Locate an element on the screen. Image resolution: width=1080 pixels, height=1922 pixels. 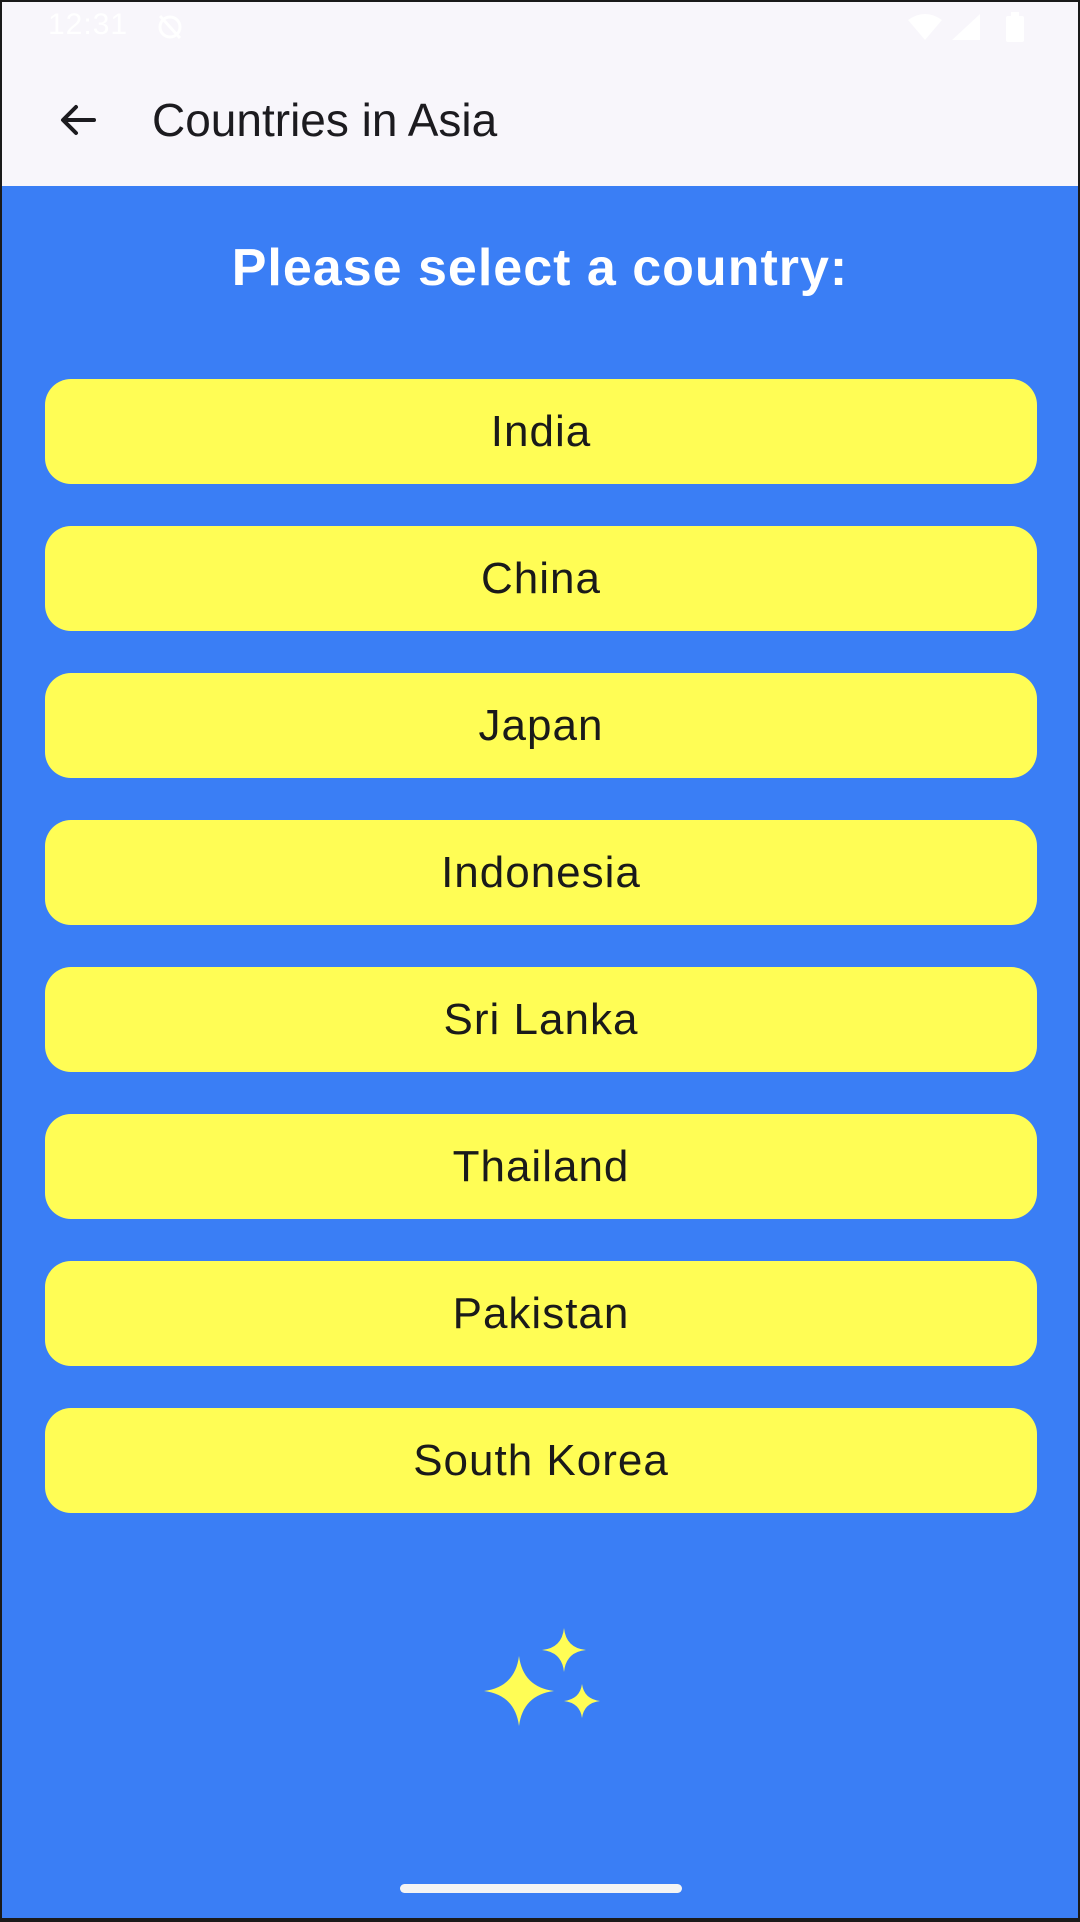
country-button-south-korea: South Korea is located at coordinates (541, 1460).